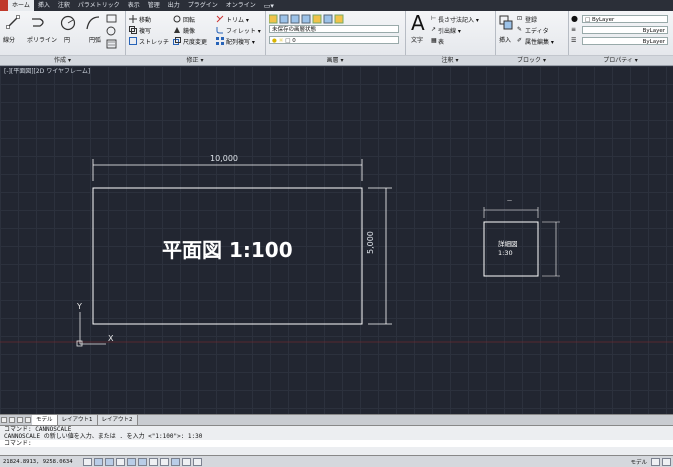 The height and width of the screenshot is (467, 673). What do you see at coordinates (134, 5) in the screenshot?
I see `tab-view: 表示` at bounding box center [134, 5].